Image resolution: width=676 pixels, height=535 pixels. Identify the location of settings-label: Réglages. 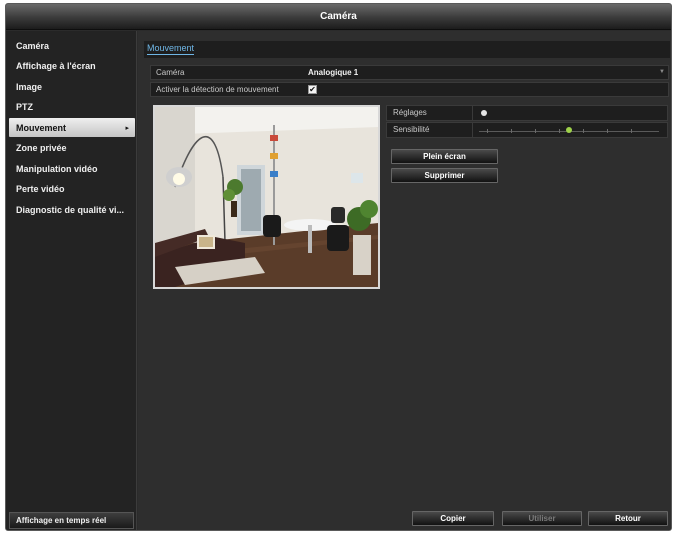
(410, 112).